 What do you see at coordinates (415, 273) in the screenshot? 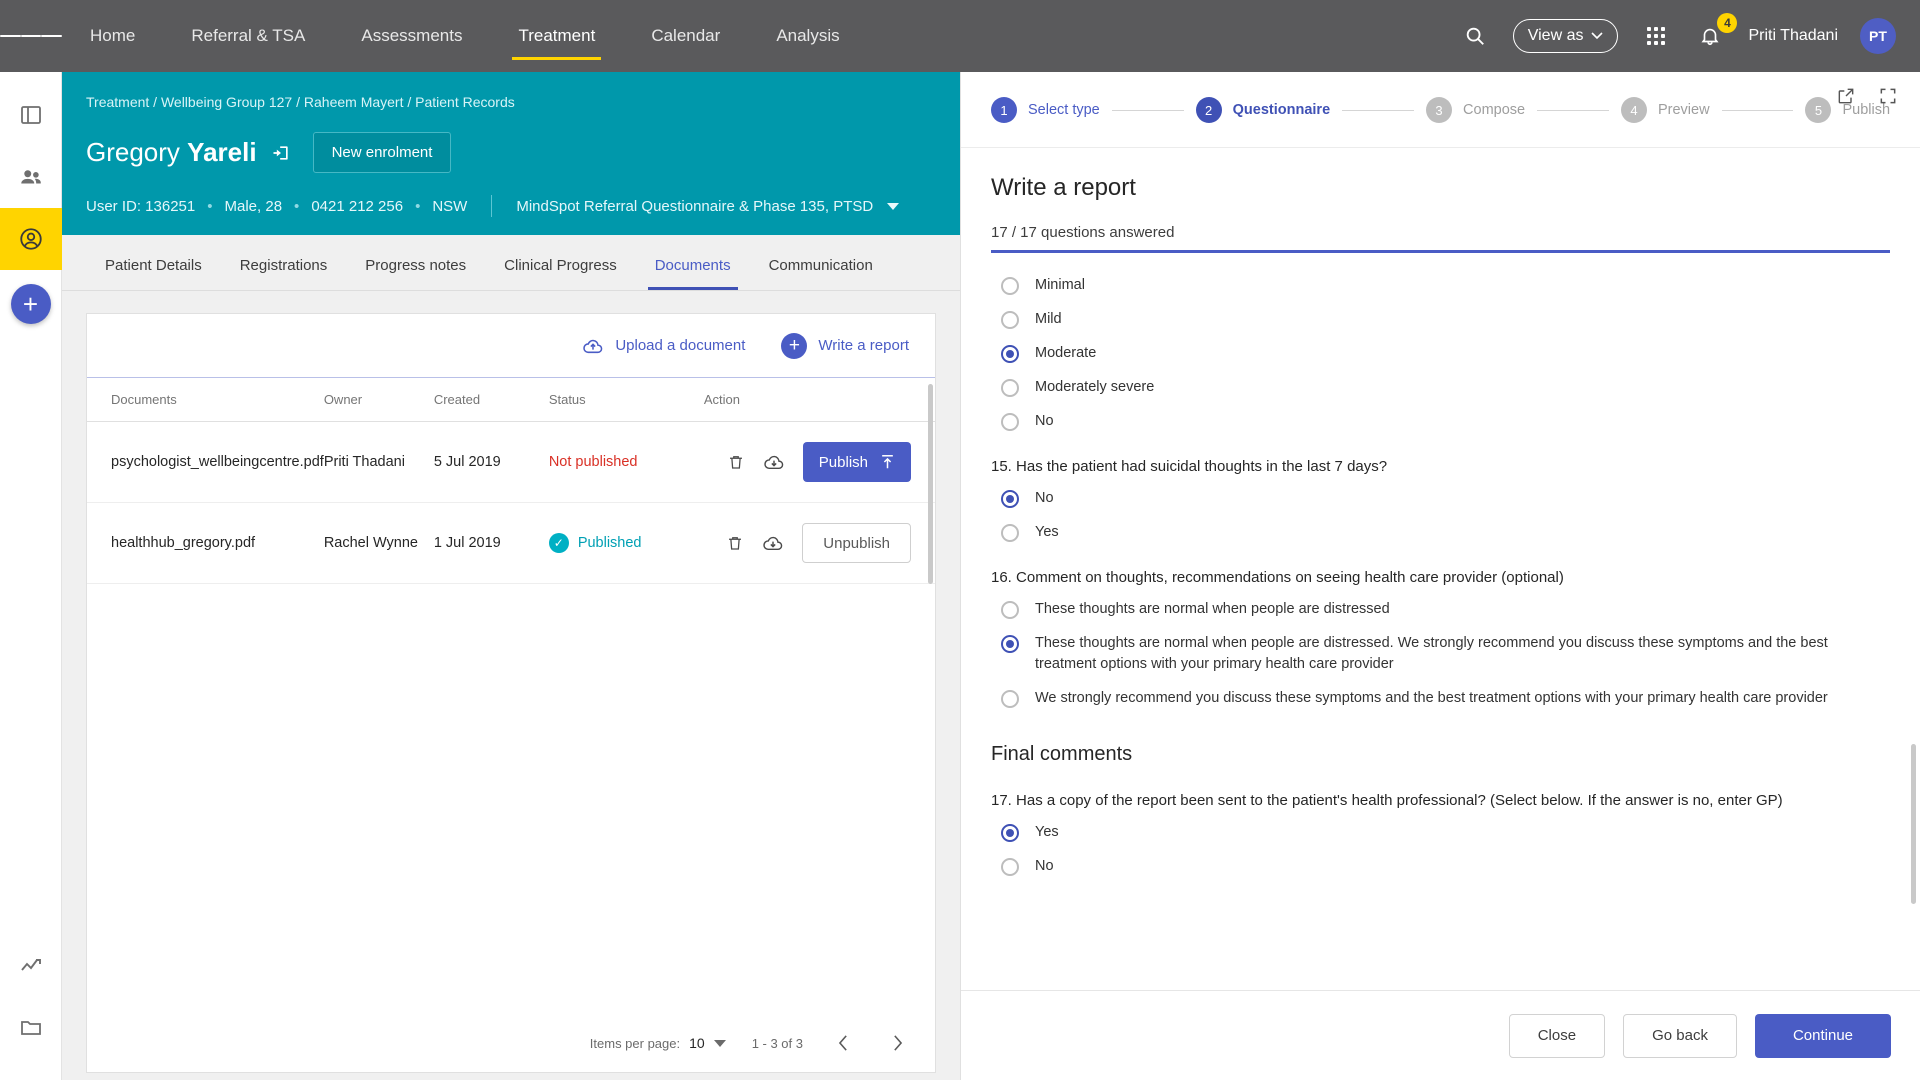
I see `tab-progress-notes: Progress notes` at bounding box center [415, 273].